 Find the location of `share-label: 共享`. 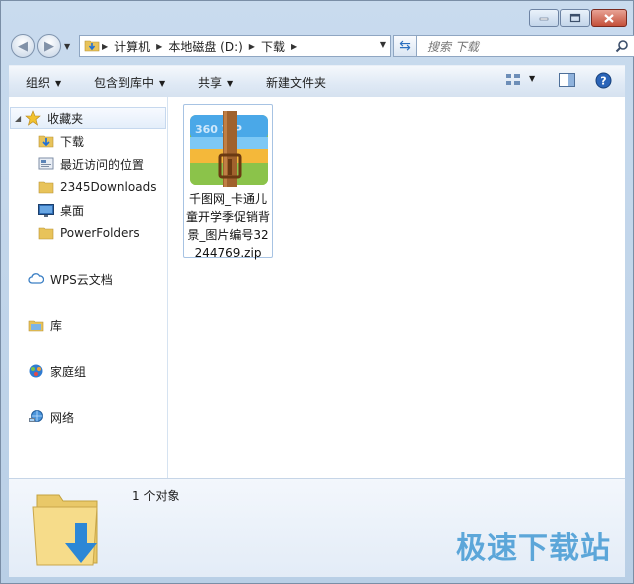

share-label: 共享 is located at coordinates (210, 83).